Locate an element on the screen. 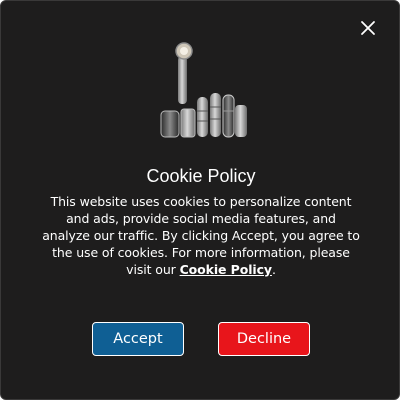  close-button is located at coordinates (368, 28).